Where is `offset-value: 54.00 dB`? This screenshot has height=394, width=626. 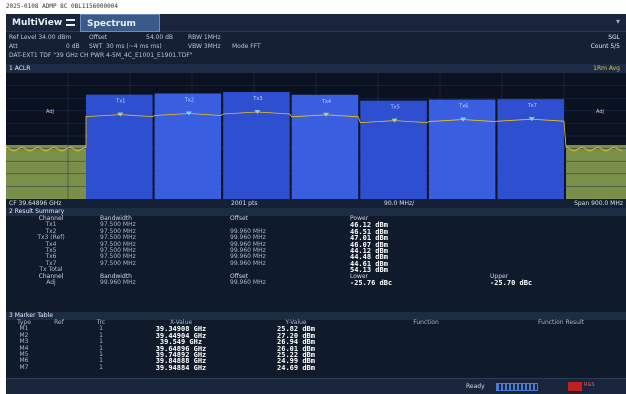 offset-value: 54.00 dB is located at coordinates (159, 37).